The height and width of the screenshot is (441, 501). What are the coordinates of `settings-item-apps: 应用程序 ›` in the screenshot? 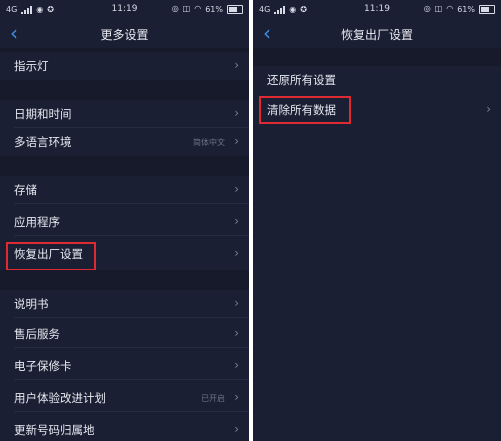 It's located at (124, 222).